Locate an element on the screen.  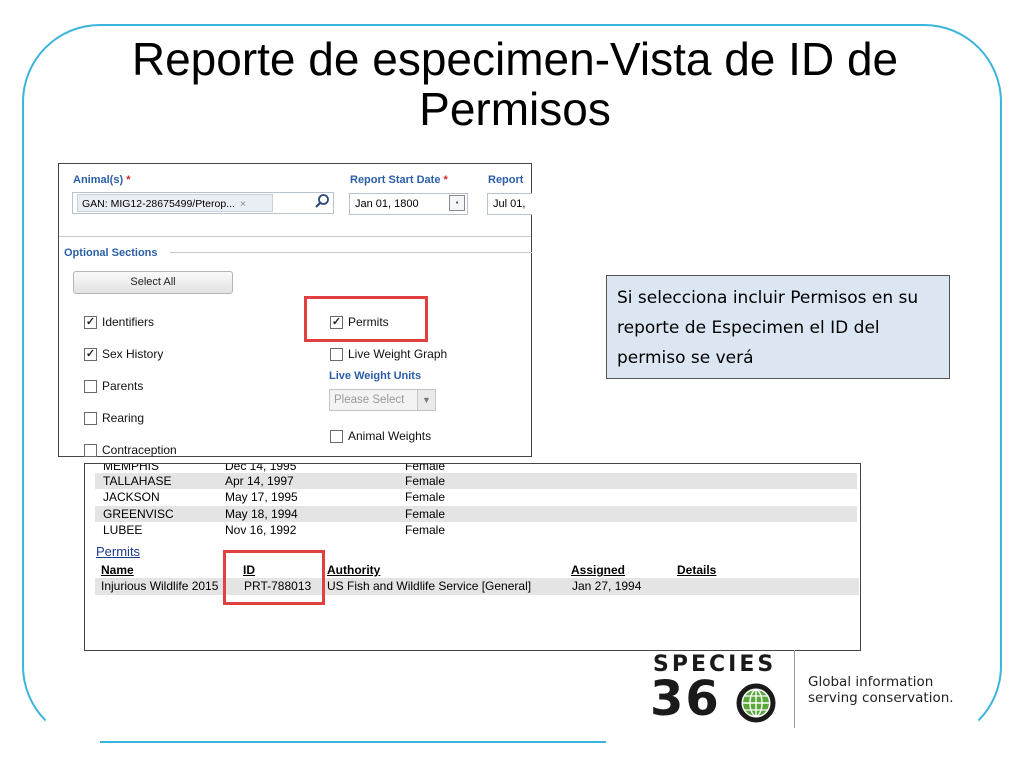
table-row: TALLAHASE Apr 14, 1997 Female is located at coordinates (476, 481).